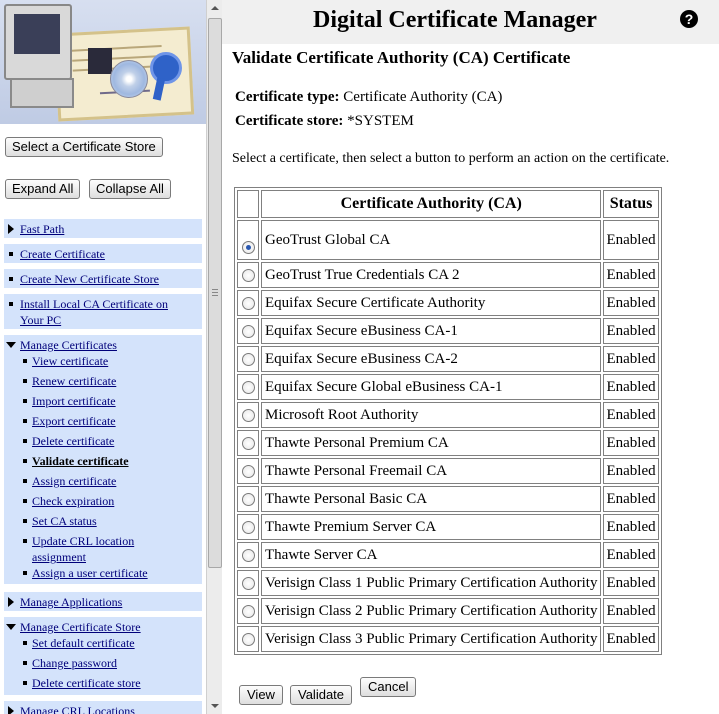 Image resolution: width=719 pixels, height=714 pixels. I want to click on nav-renew-certificate-link: Renew certificate, so click(103, 381).